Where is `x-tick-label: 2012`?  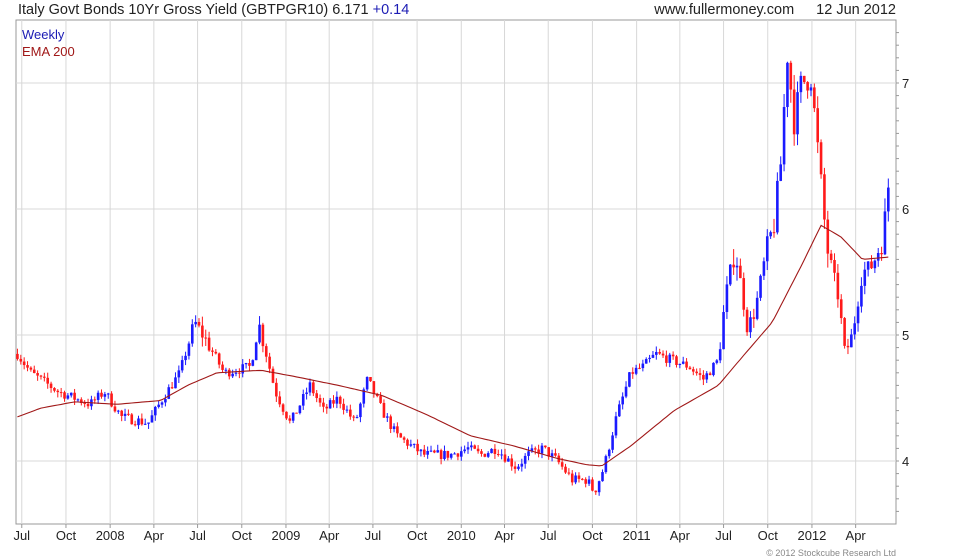
x-tick-label: 2012 is located at coordinates (811, 535).